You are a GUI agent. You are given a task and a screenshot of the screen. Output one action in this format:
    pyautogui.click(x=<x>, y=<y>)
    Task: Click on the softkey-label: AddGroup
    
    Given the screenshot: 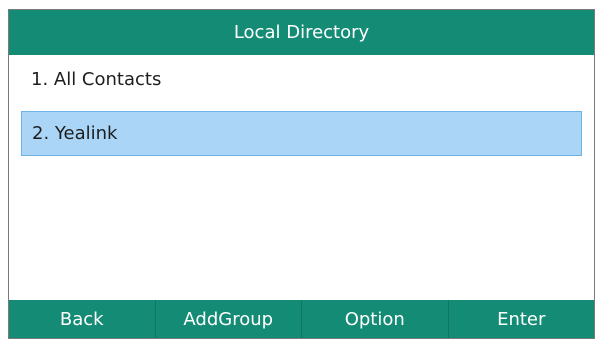 What is the action you would take?
    pyautogui.click(x=228, y=319)
    